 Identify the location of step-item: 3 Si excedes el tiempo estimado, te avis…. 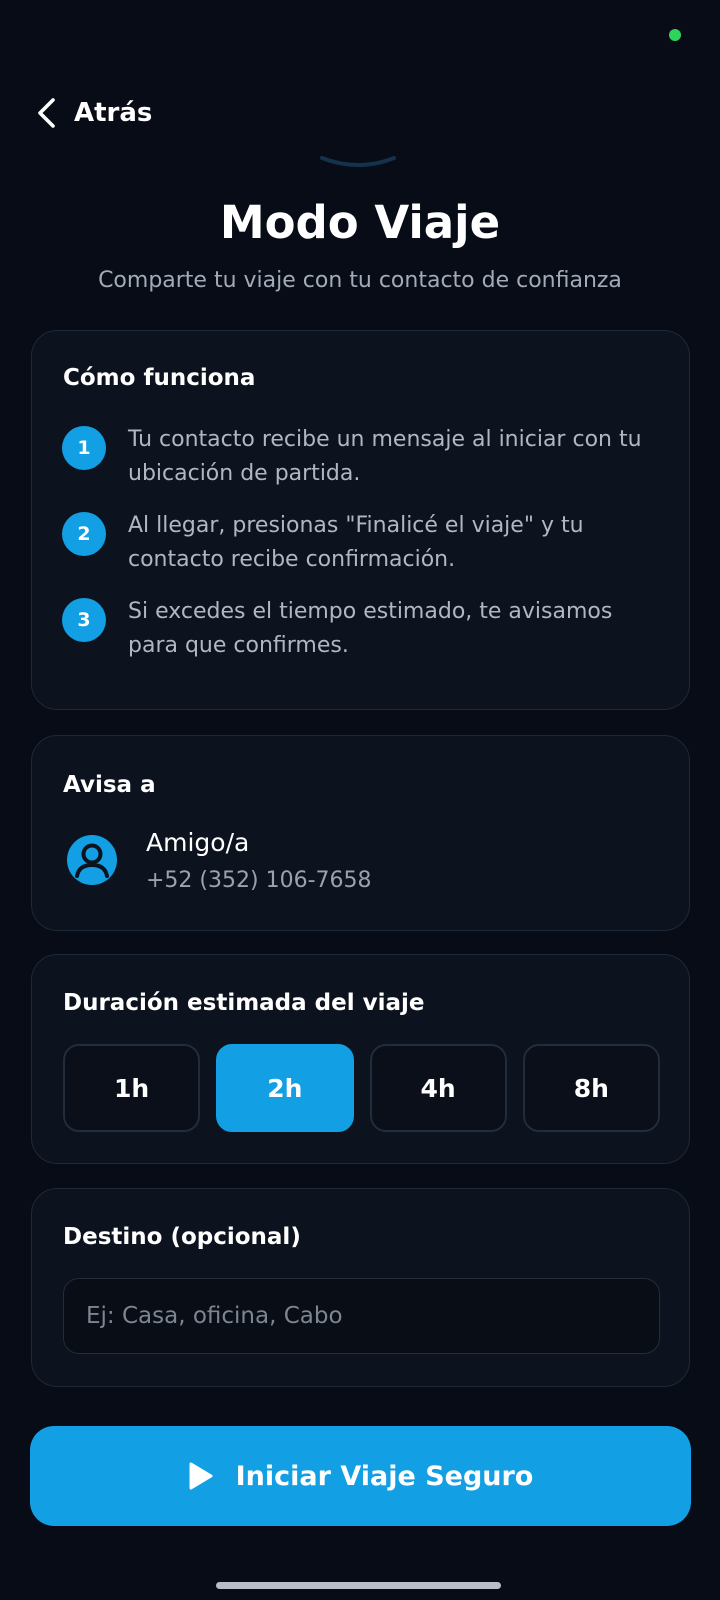
(362, 629).